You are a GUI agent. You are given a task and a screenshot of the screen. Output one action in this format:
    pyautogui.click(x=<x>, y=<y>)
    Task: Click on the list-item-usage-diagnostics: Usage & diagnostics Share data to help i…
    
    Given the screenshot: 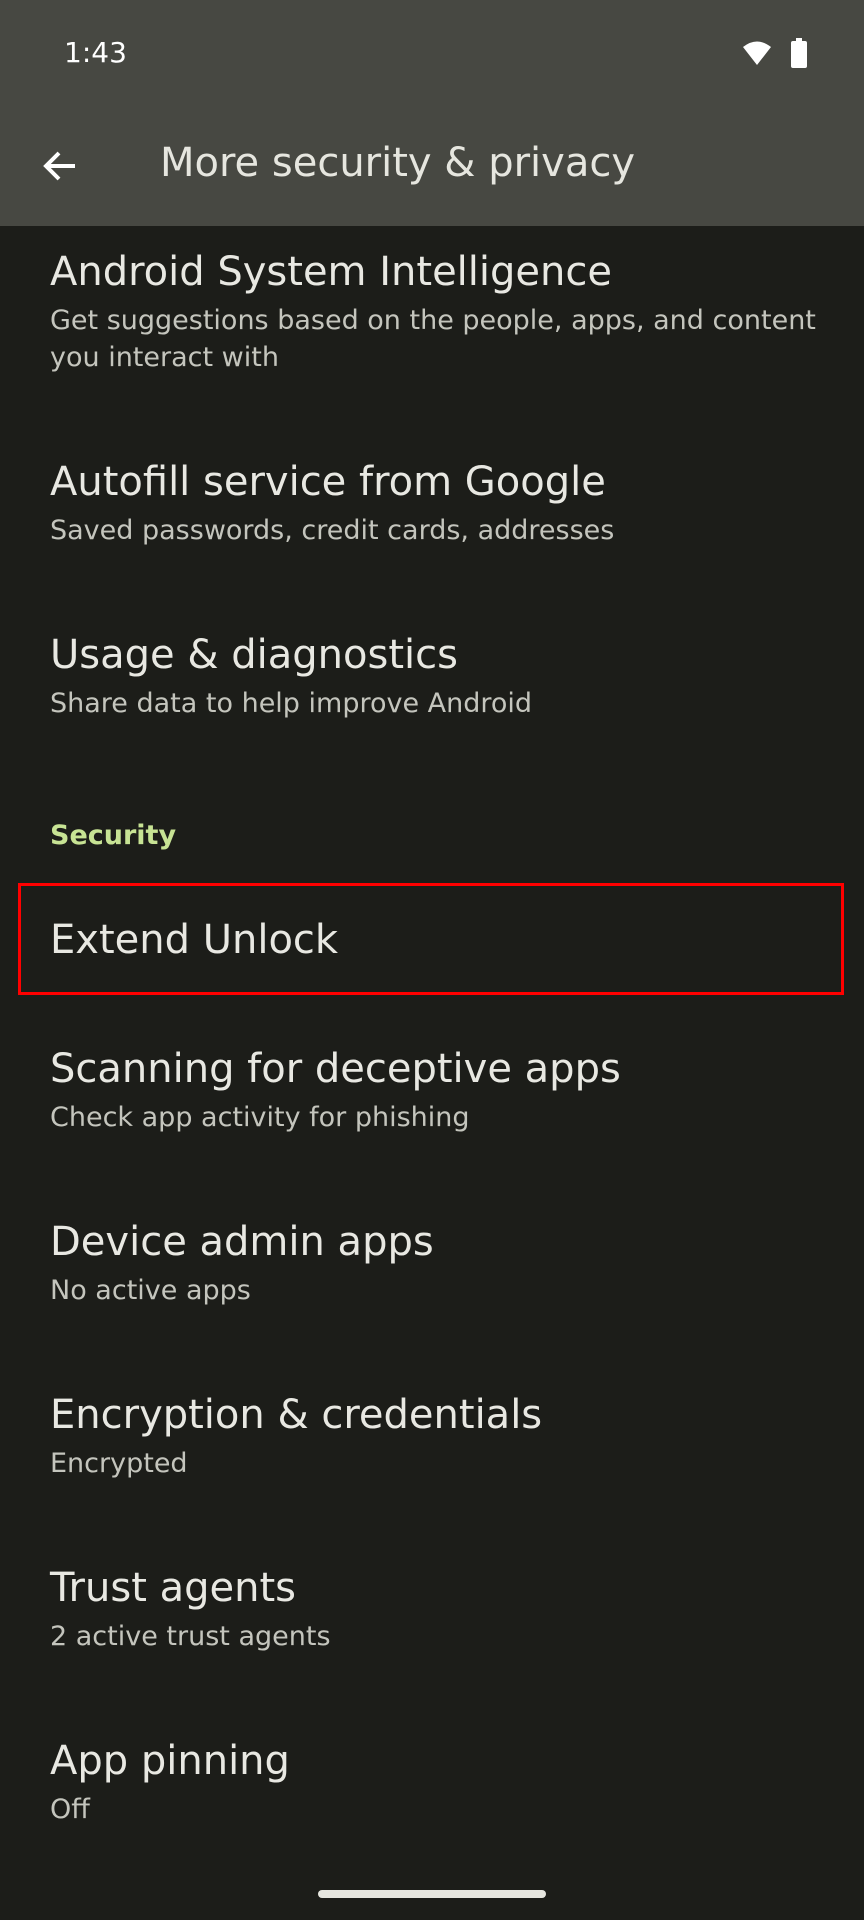 What is the action you would take?
    pyautogui.click(x=435, y=676)
    